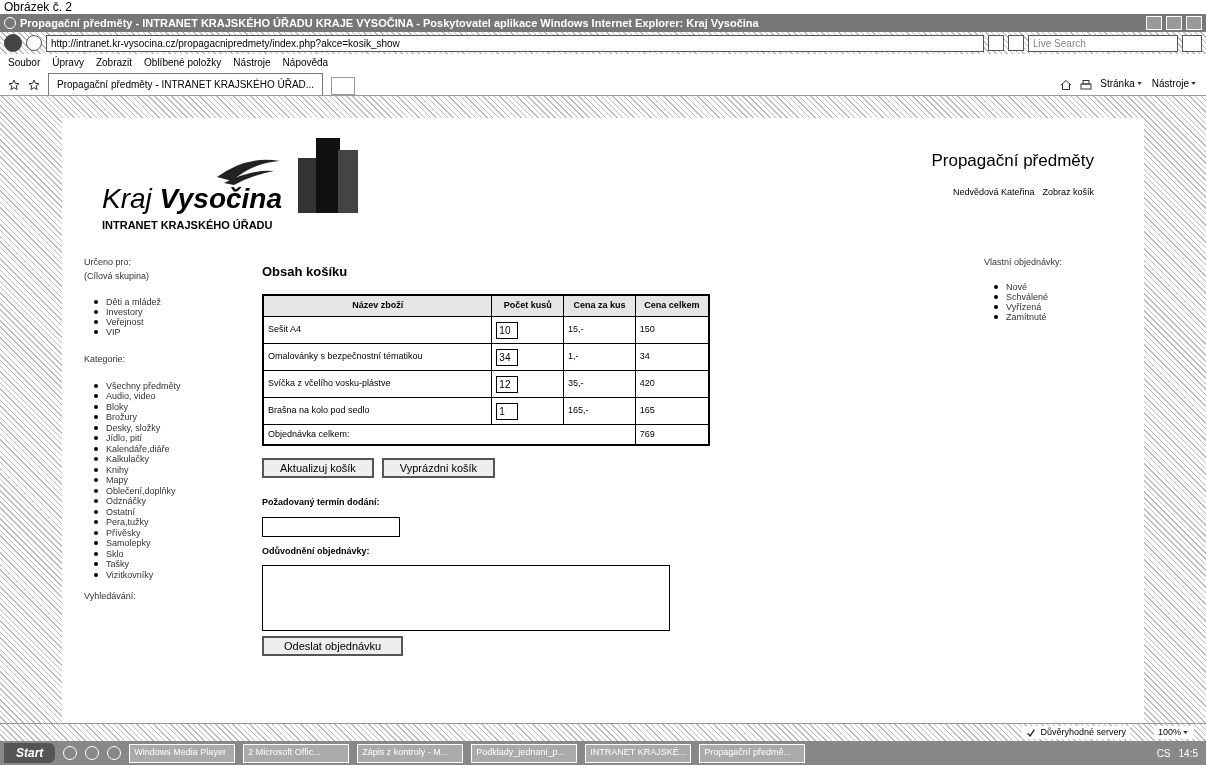 Image resolution: width=1206 pixels, height=765 pixels. What do you see at coordinates (13, 43) in the screenshot?
I see `back-button` at bounding box center [13, 43].